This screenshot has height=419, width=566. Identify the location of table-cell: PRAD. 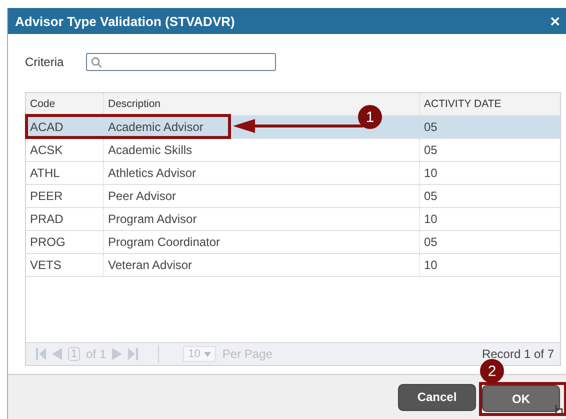
(65, 219).